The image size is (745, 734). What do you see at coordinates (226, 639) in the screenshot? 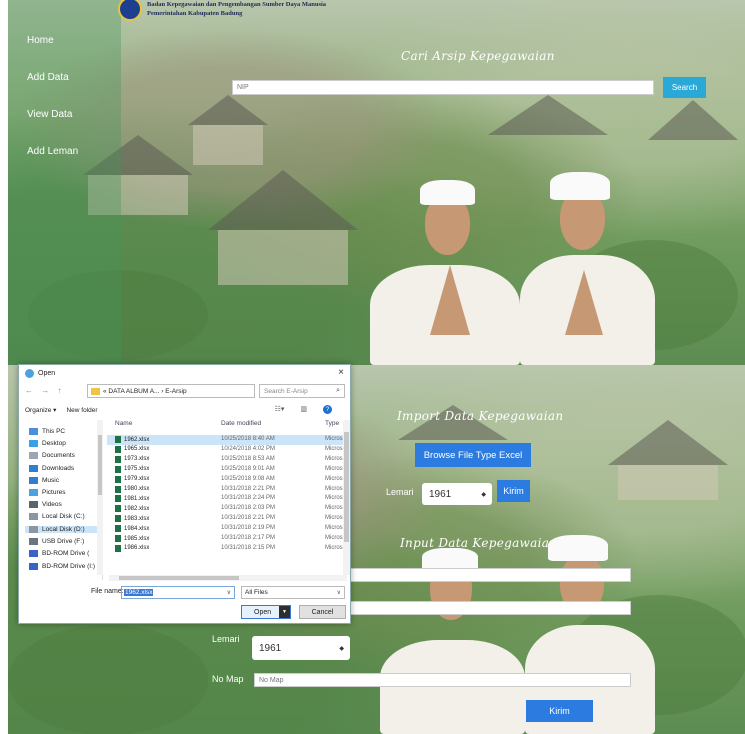
I see `lemari-form-label: Lemari` at bounding box center [226, 639].